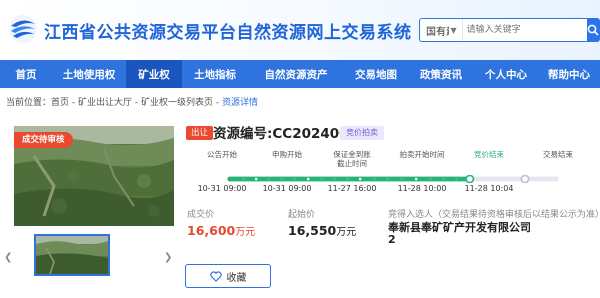 Image resolution: width=600 pixels, height=298 pixels. I want to click on timeline-step-label: 申购开始, so click(287, 154).